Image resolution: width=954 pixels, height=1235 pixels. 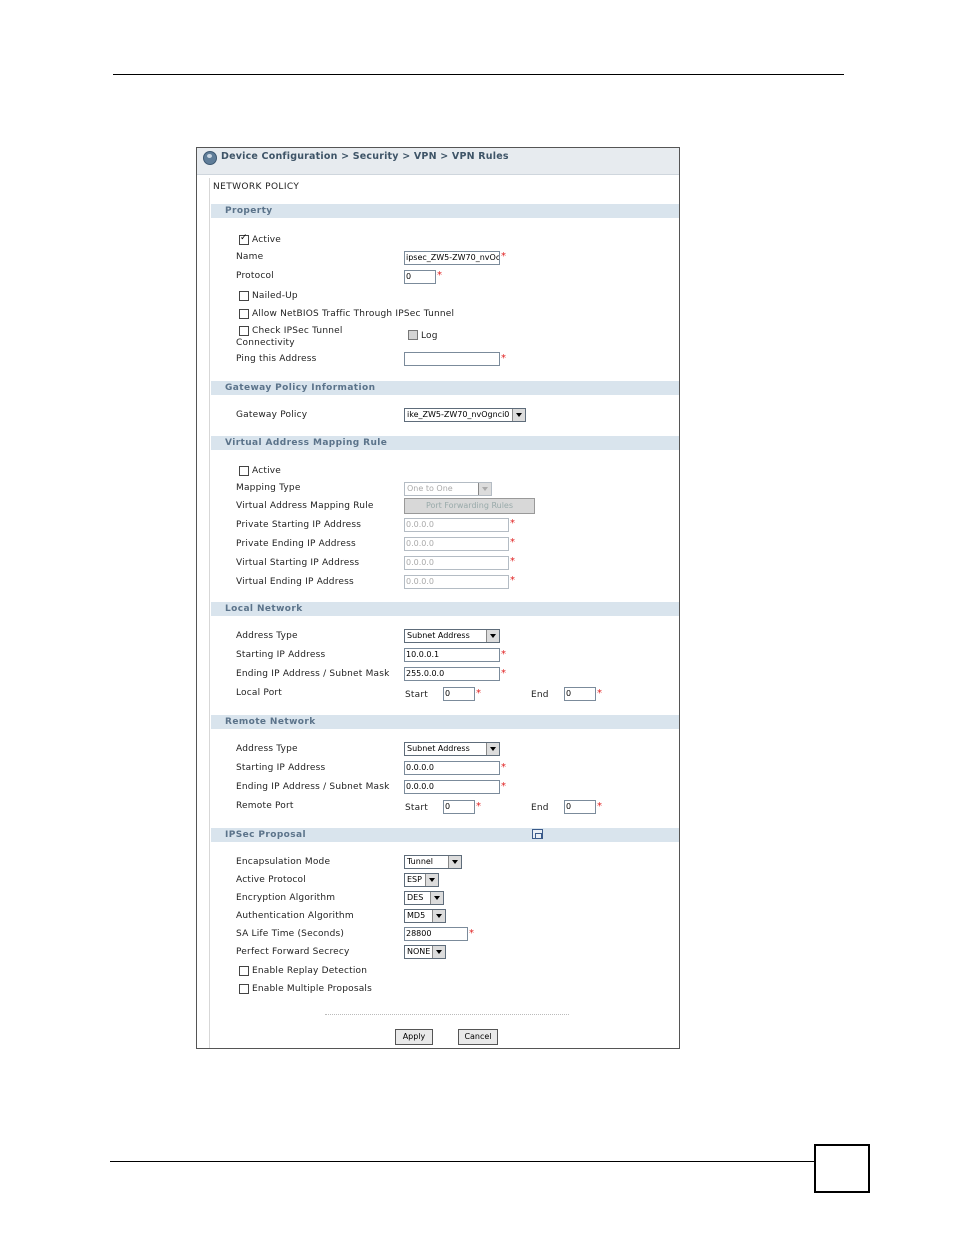 I want to click on encap-mode-value: Tunnel, so click(x=420, y=861).